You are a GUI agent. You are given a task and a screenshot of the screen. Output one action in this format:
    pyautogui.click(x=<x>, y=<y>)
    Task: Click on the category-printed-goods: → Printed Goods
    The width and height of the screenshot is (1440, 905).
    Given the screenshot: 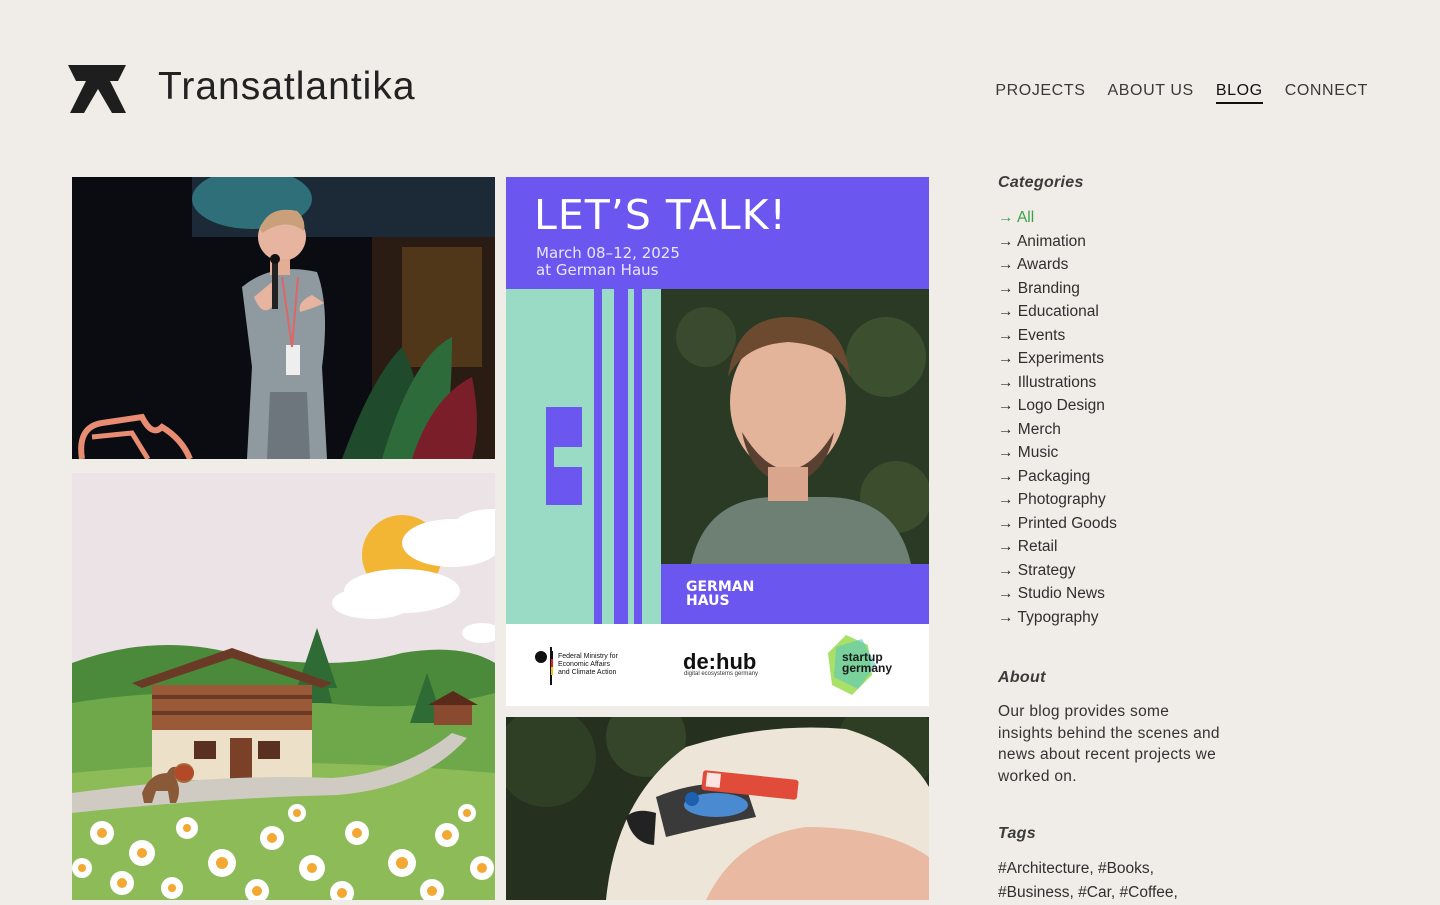 What is the action you would take?
    pyautogui.click(x=1113, y=524)
    